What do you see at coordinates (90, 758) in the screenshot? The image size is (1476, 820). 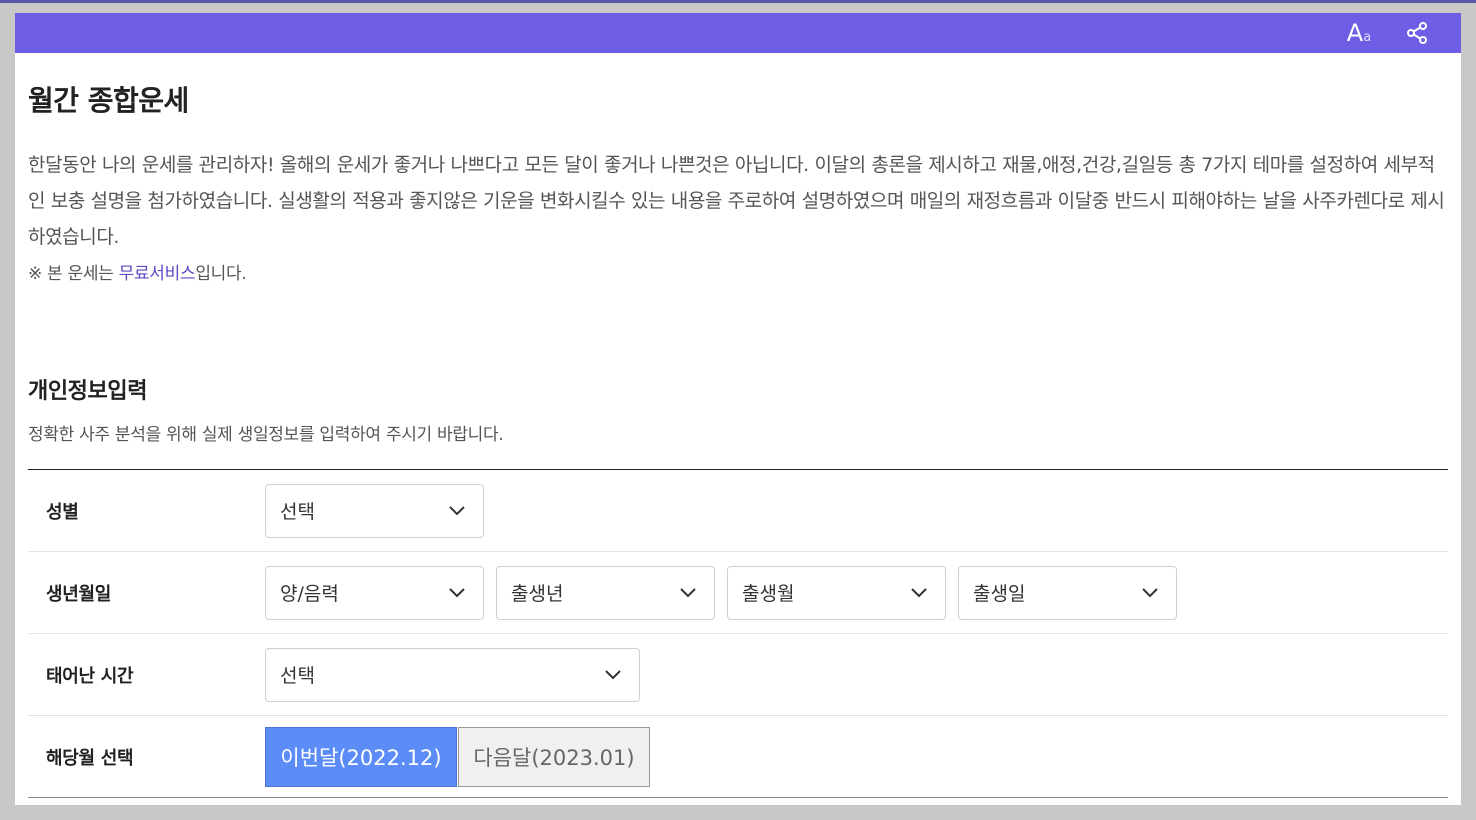 I see `month-select-label: 해당월 선택` at bounding box center [90, 758].